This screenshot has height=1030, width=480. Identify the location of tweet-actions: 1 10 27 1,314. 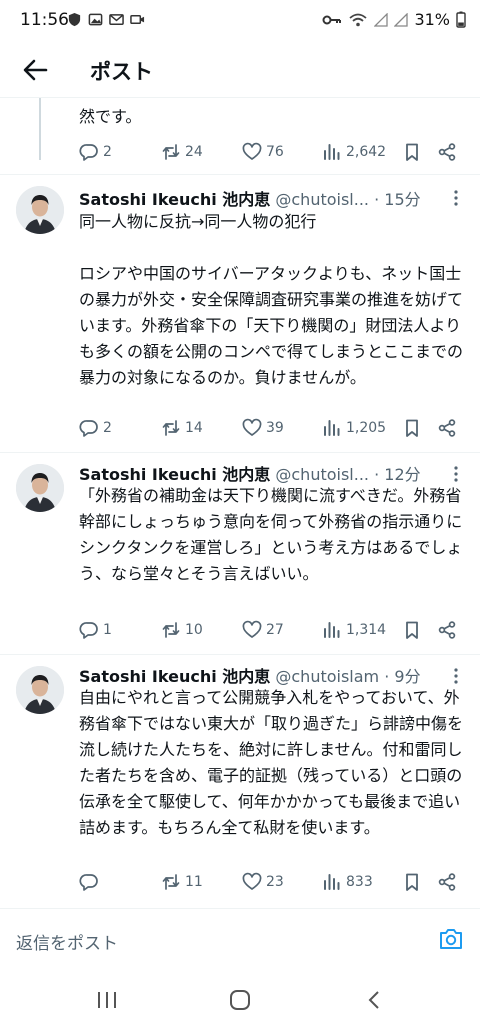
(269, 630).